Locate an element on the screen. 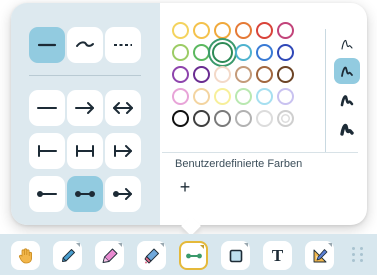 The width and height of the screenshot is (377, 275). bar-both-icon is located at coordinates (85, 151).